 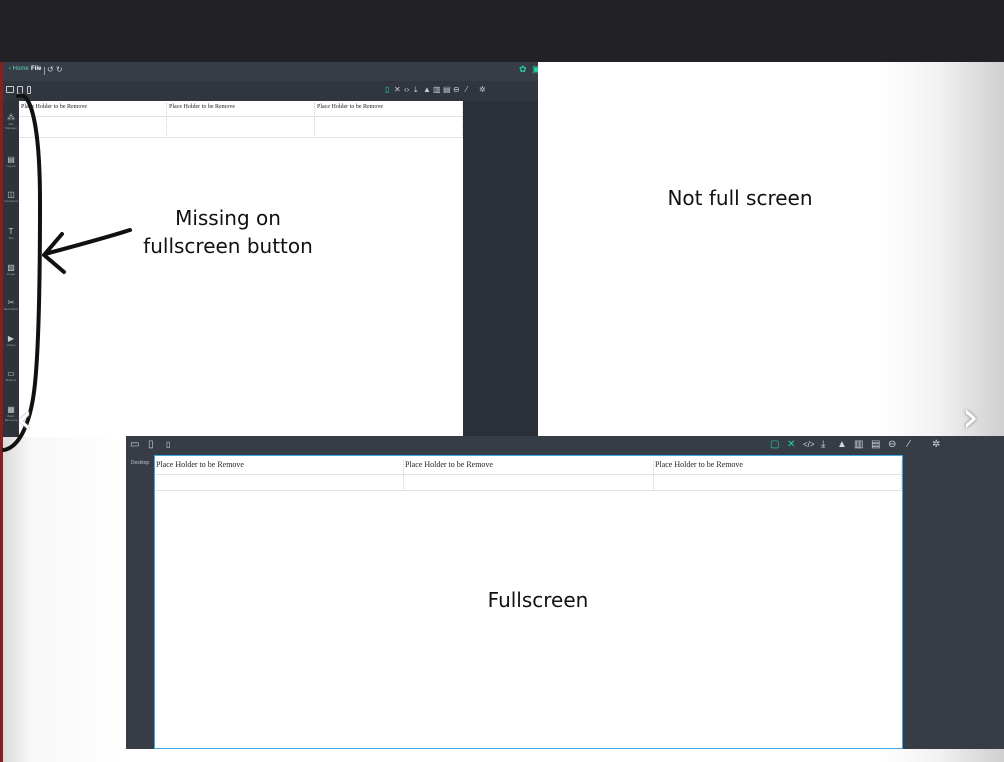 What do you see at coordinates (809, 445) in the screenshot?
I see `code-icon: </>` at bounding box center [809, 445].